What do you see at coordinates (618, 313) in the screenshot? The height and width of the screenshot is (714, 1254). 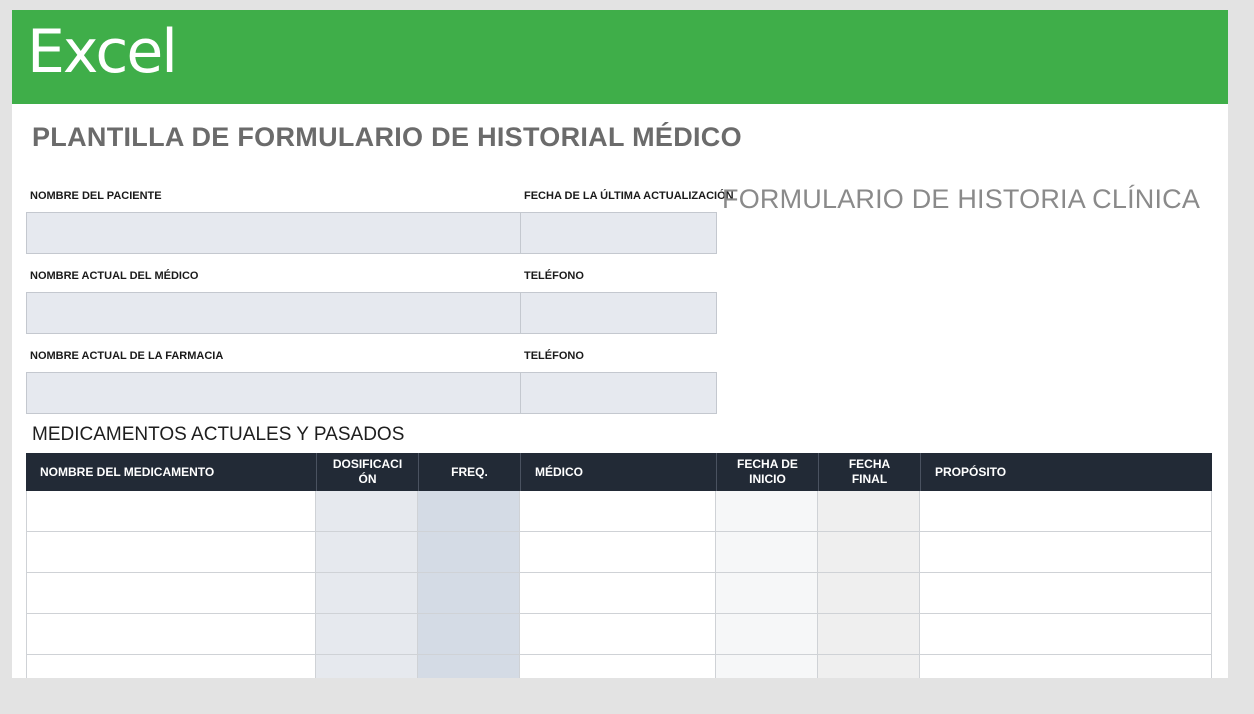 I see `doctor-phone-field` at bounding box center [618, 313].